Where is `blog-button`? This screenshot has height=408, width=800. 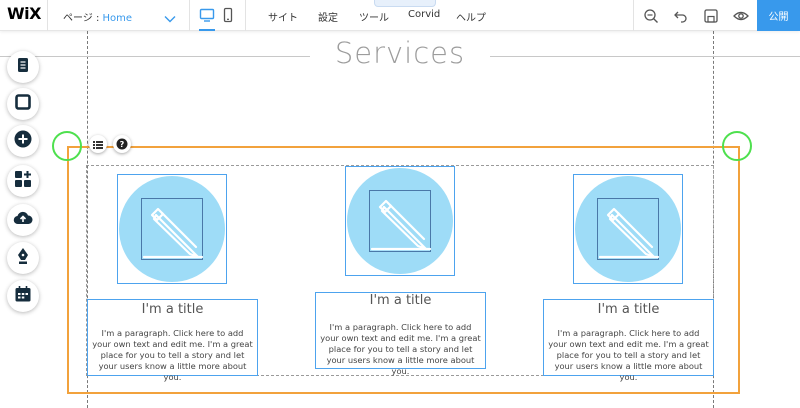
blog-button is located at coordinates (23, 258).